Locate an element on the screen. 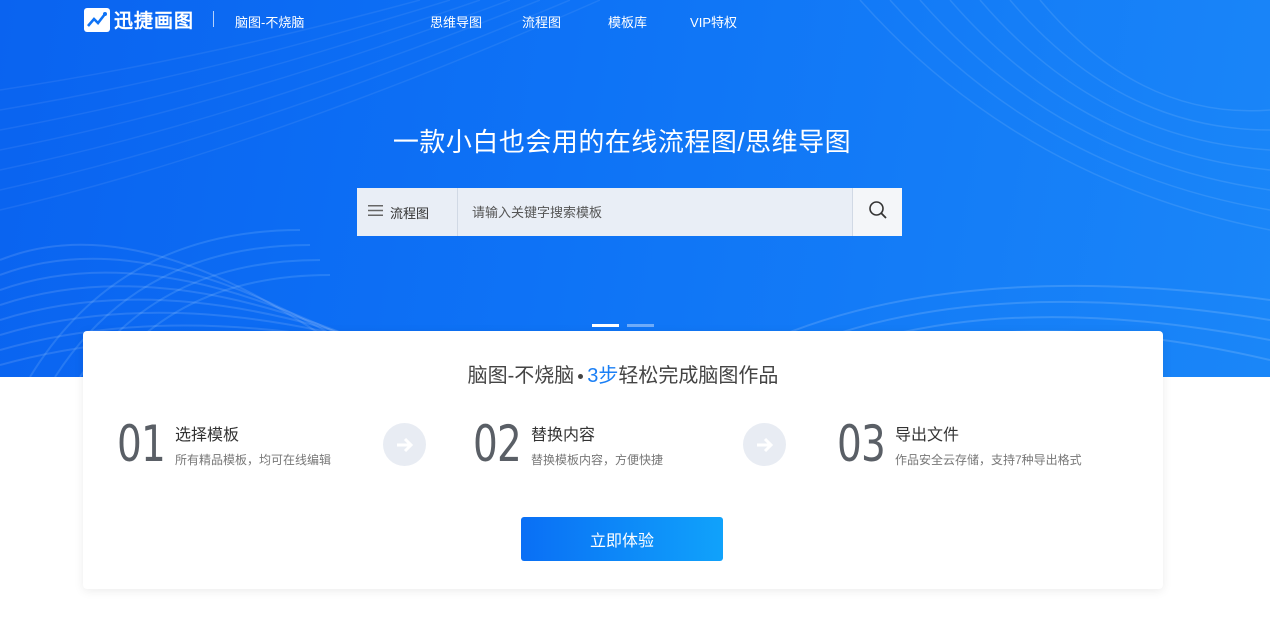 The image size is (1270, 631). step-title: 选择模板 is located at coordinates (207, 435).